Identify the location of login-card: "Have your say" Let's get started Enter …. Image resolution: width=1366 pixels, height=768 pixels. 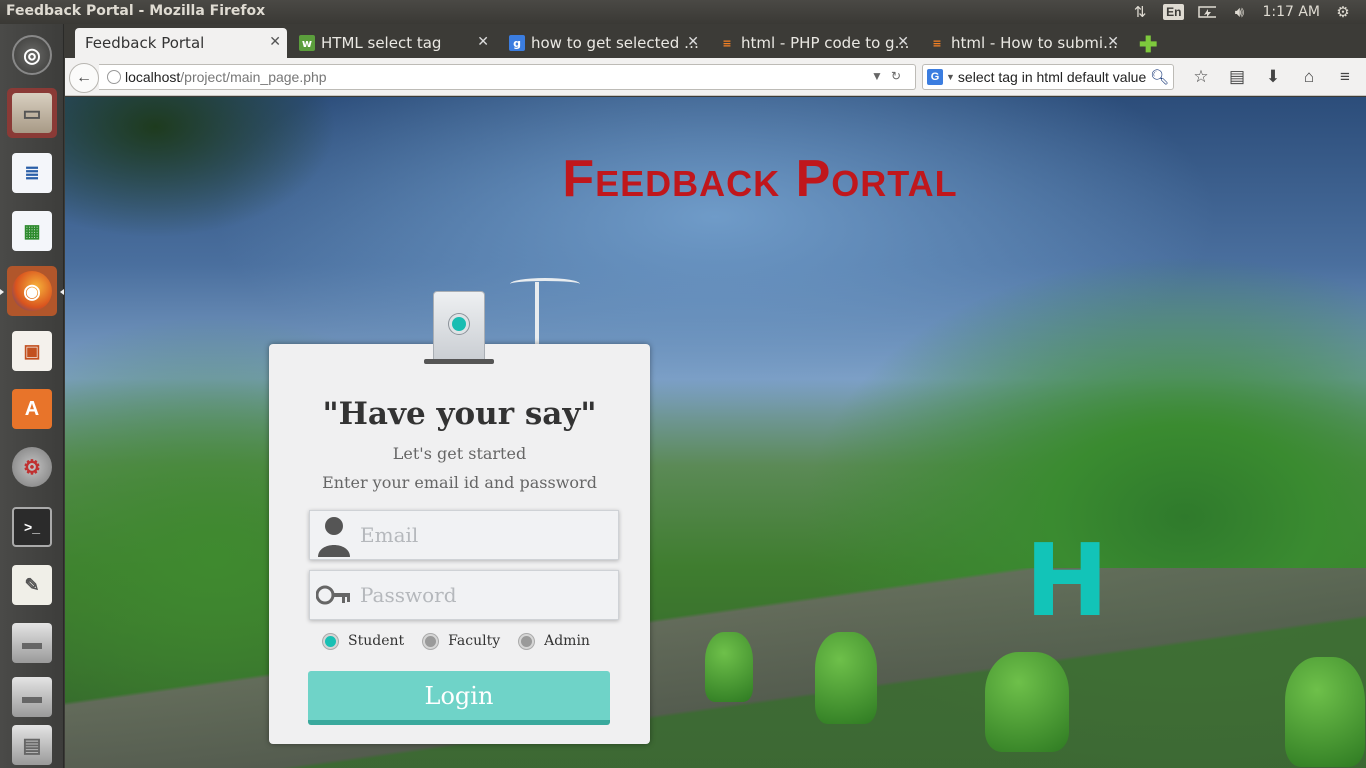
(459, 544).